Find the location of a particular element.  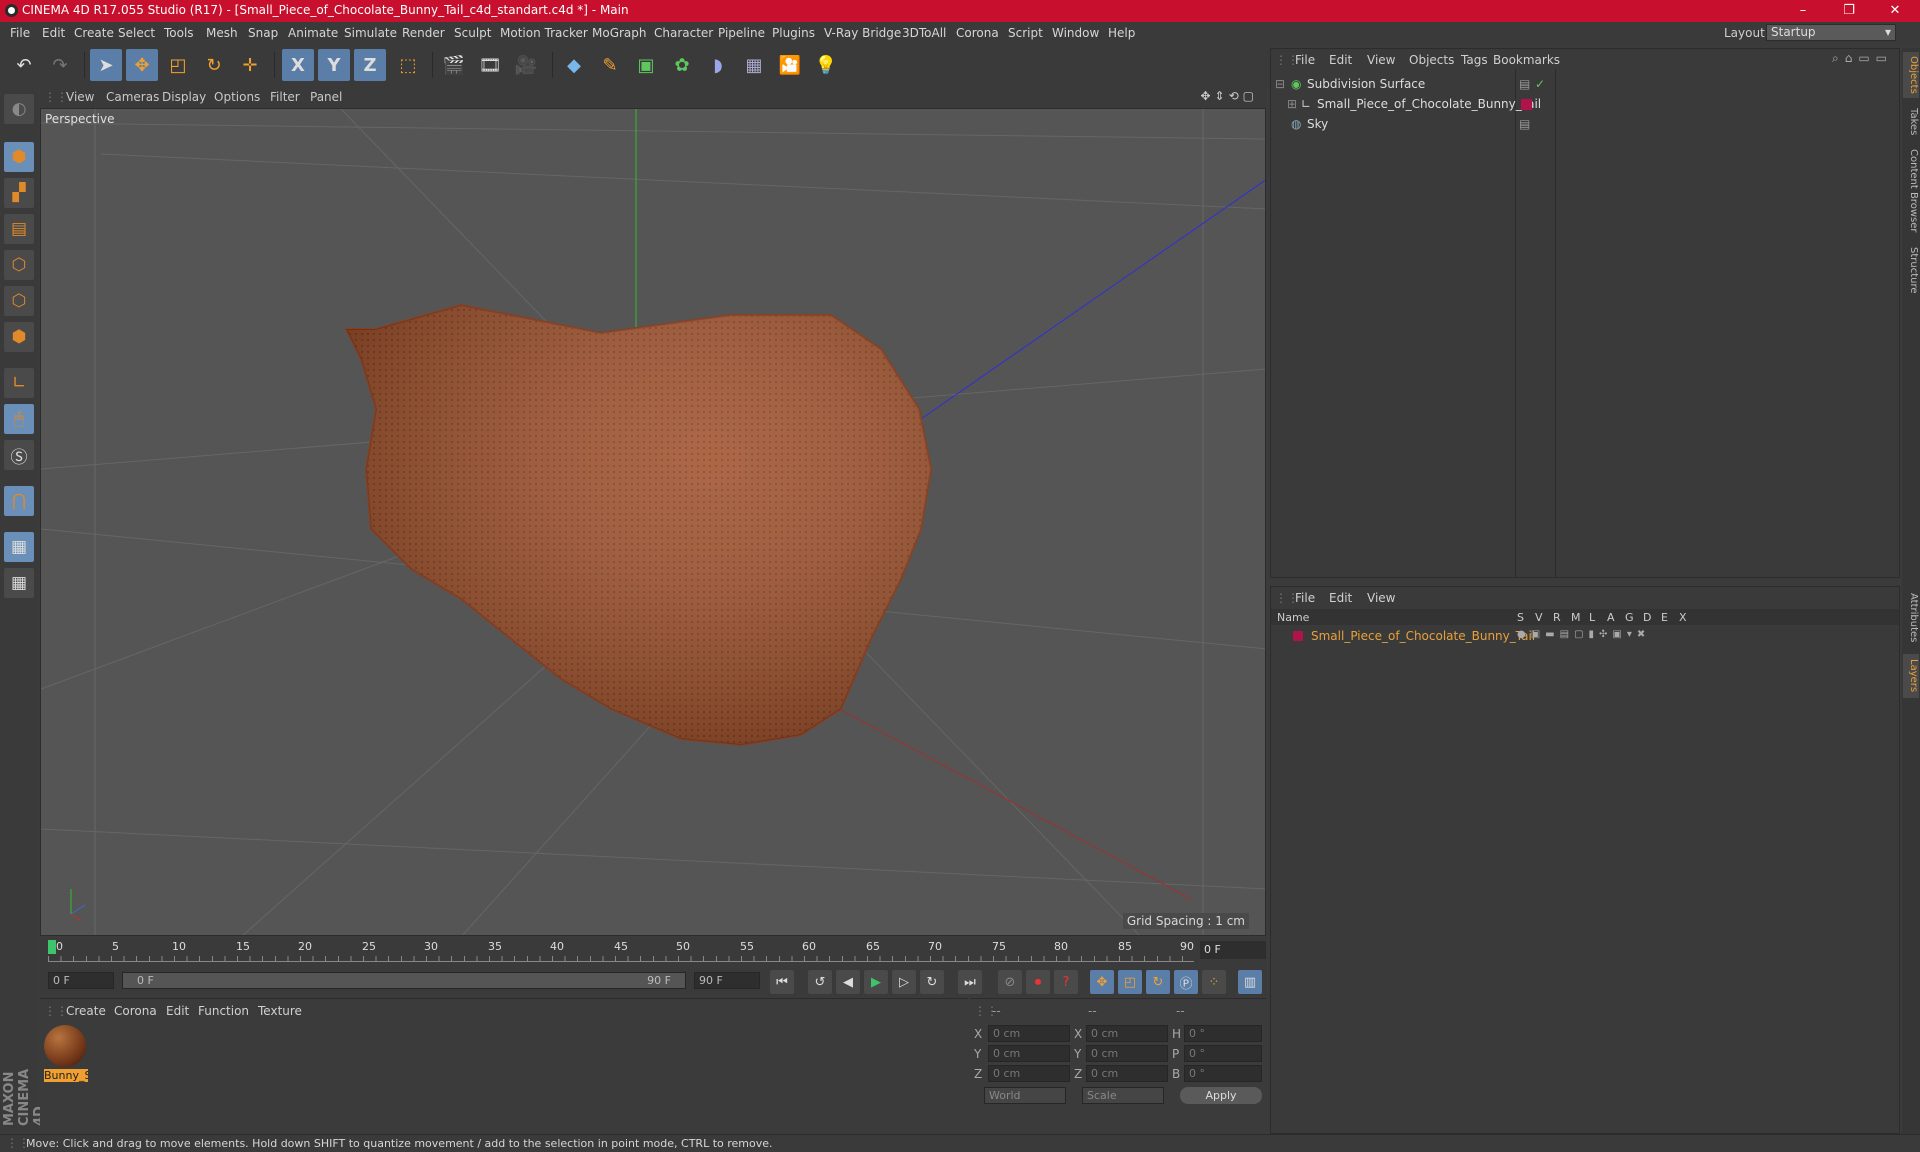

menu-vray-bridge: V-Ray Bridge is located at coordinates (862, 33).